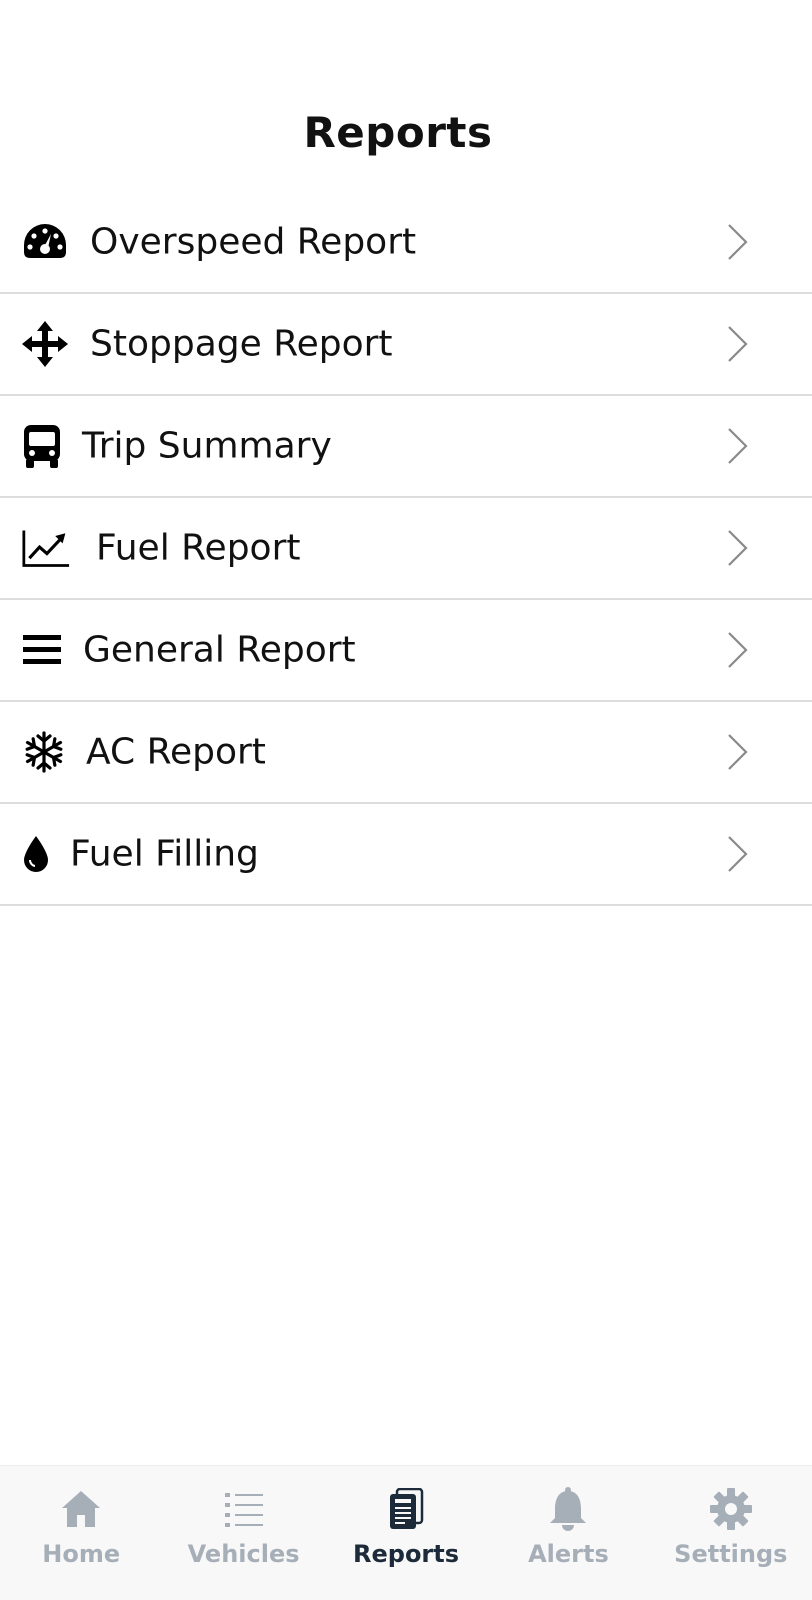  What do you see at coordinates (46, 752) in the screenshot?
I see `snowflake-icon` at bounding box center [46, 752].